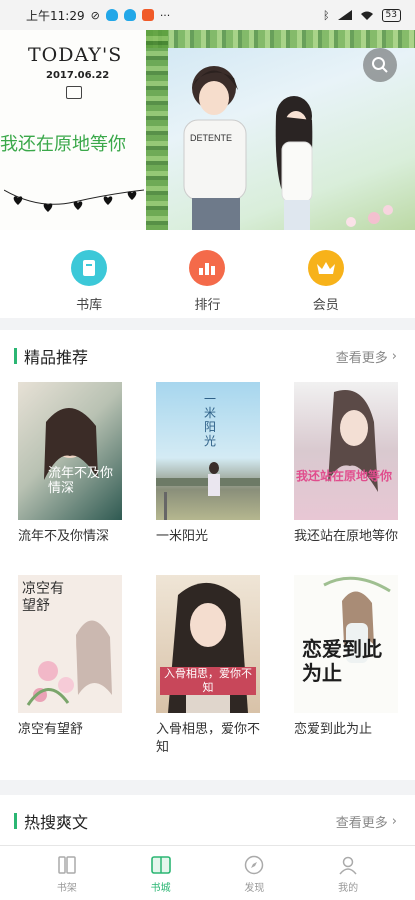 This screenshot has height=900, width=415. I want to click on compass-icon, so click(254, 865).